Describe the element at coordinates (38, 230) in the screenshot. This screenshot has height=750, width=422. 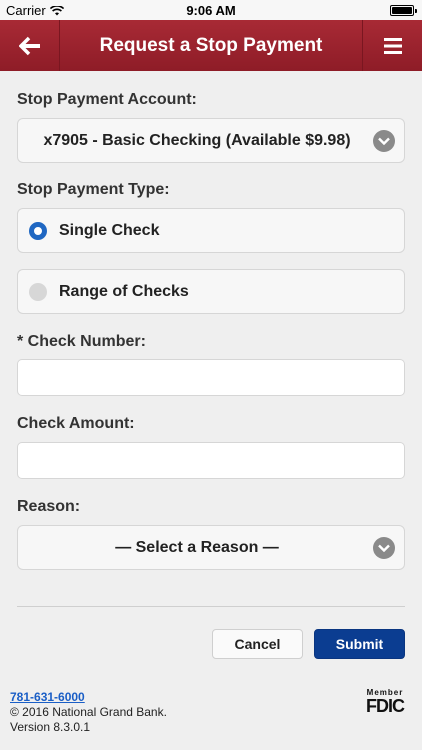
I see `radio-selected-icon` at that location.